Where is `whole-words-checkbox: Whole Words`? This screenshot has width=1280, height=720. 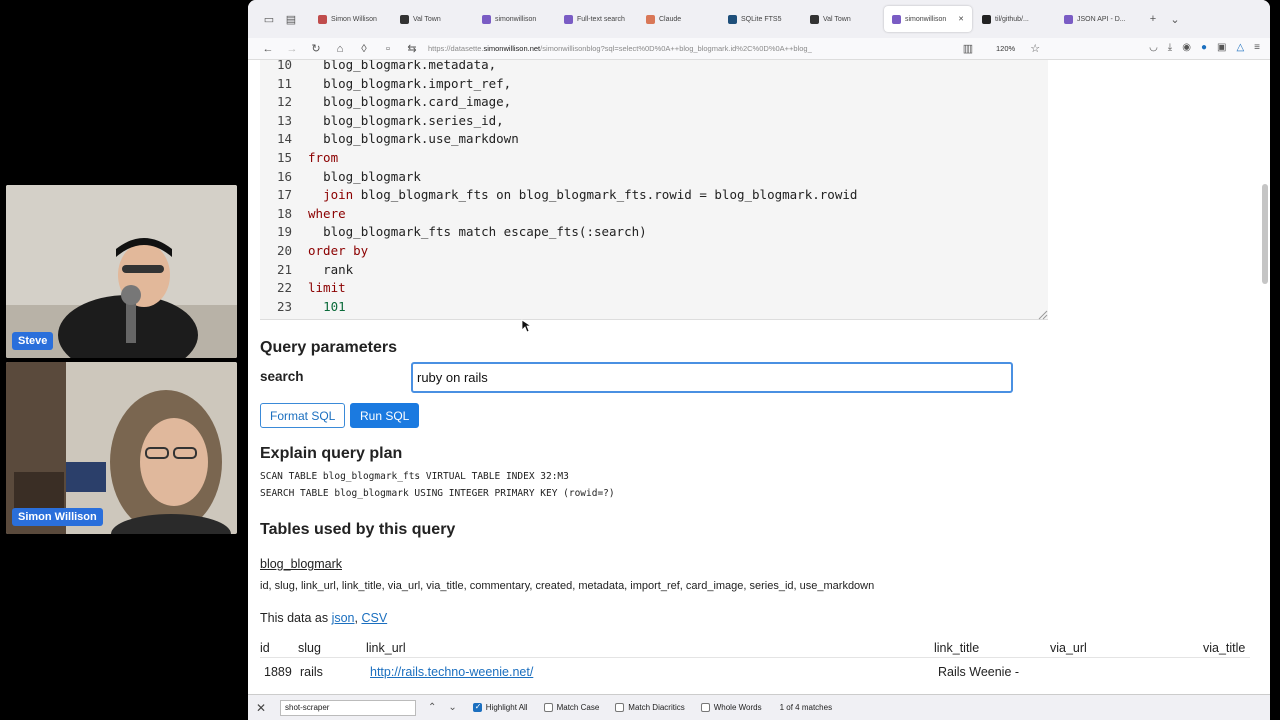 whole-words-checkbox: Whole Words is located at coordinates (731, 707).